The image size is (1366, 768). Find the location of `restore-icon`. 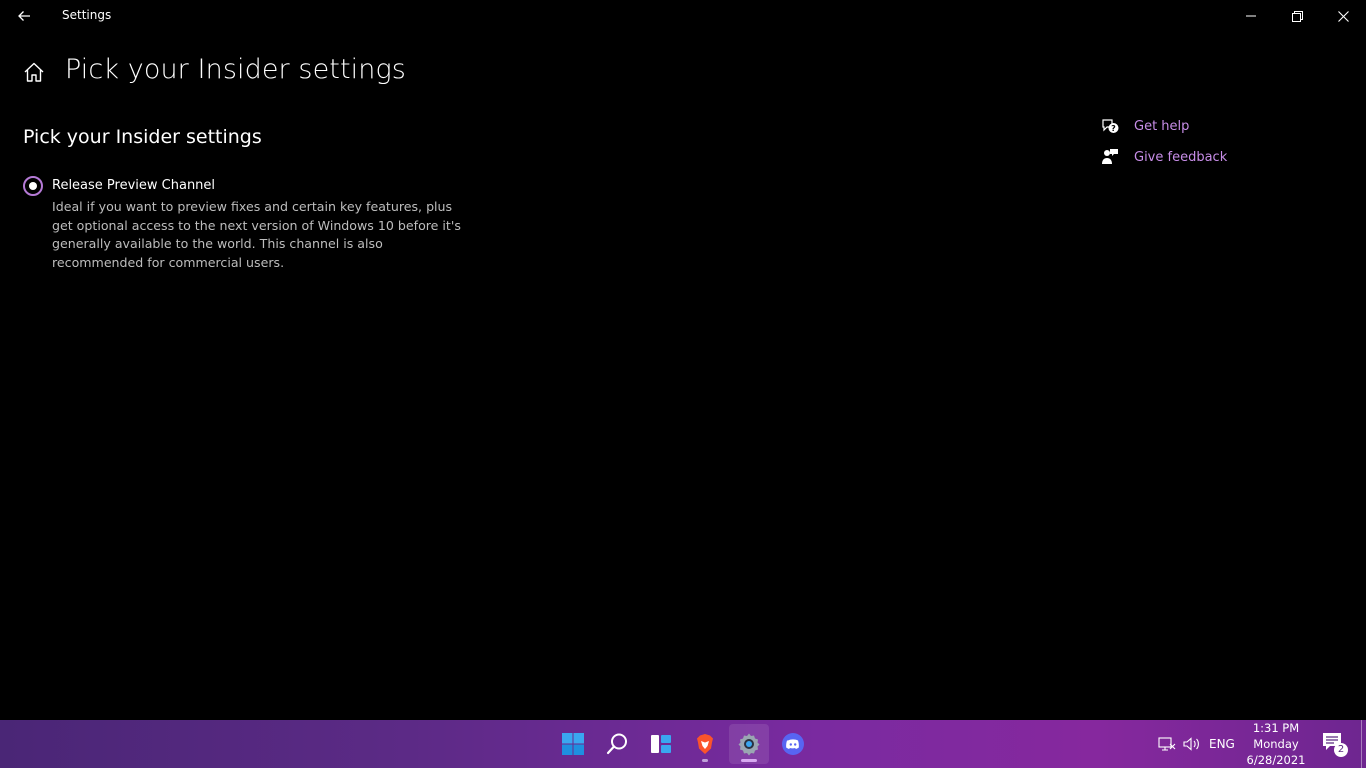

restore-icon is located at coordinates (1297, 16).